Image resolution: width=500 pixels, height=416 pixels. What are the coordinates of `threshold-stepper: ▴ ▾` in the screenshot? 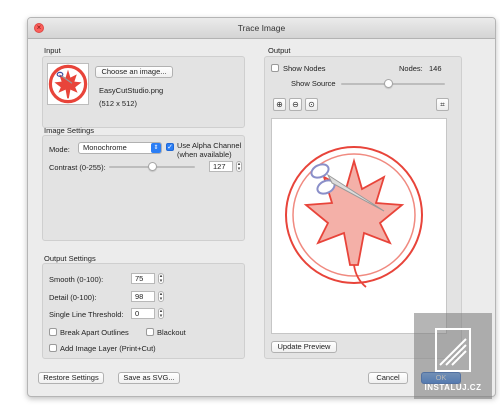 It's located at (161, 313).